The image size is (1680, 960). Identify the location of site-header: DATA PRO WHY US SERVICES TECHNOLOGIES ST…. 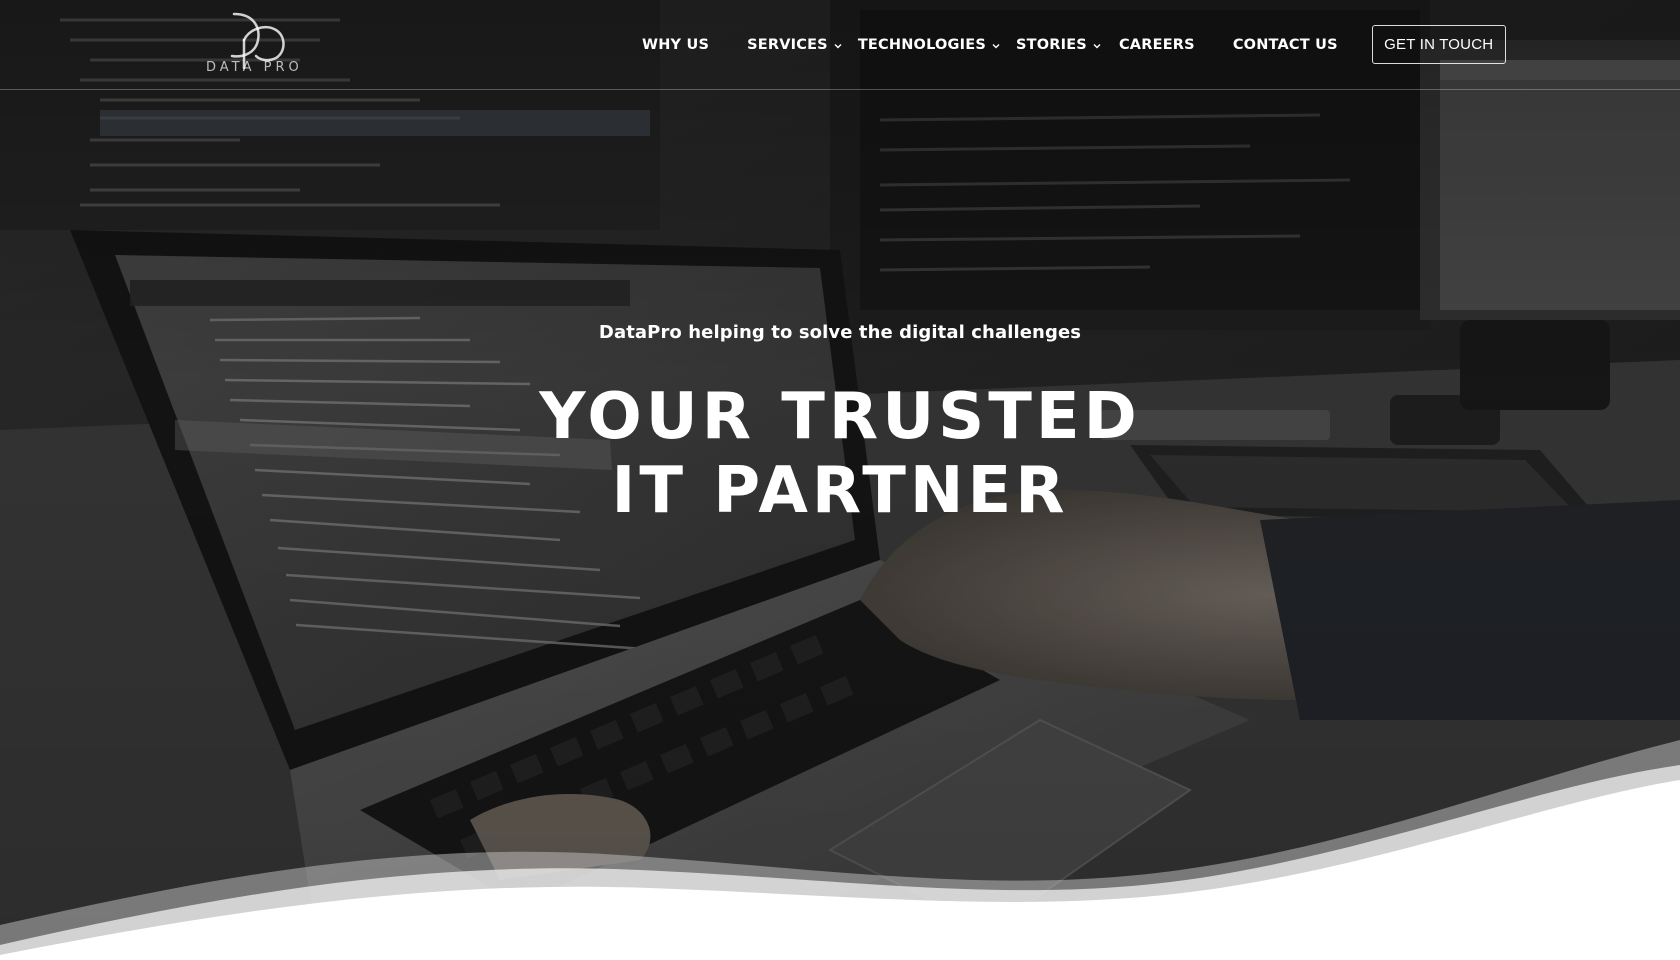
(840, 45).